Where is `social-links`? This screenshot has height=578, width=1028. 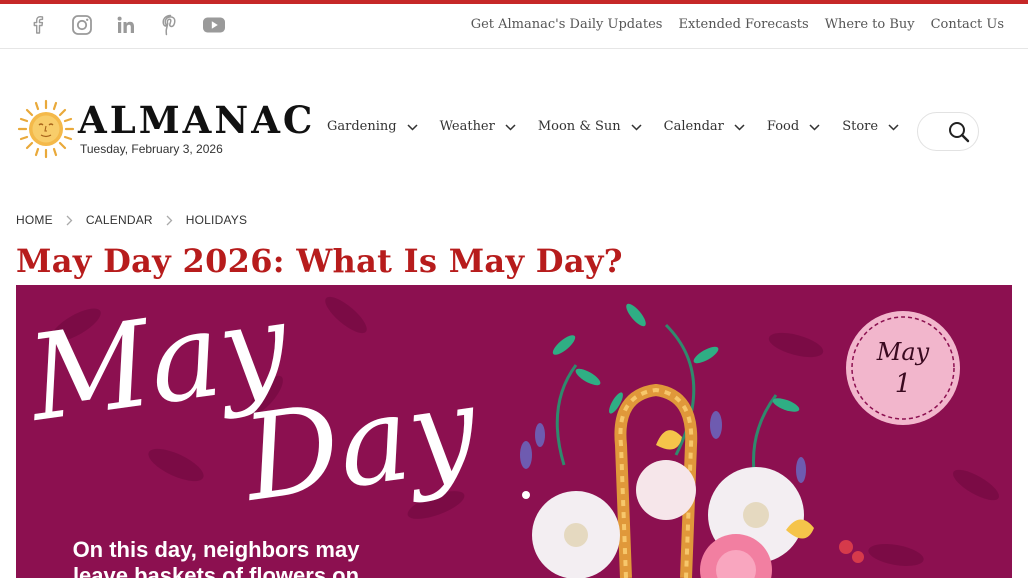 social-links is located at coordinates (126, 25).